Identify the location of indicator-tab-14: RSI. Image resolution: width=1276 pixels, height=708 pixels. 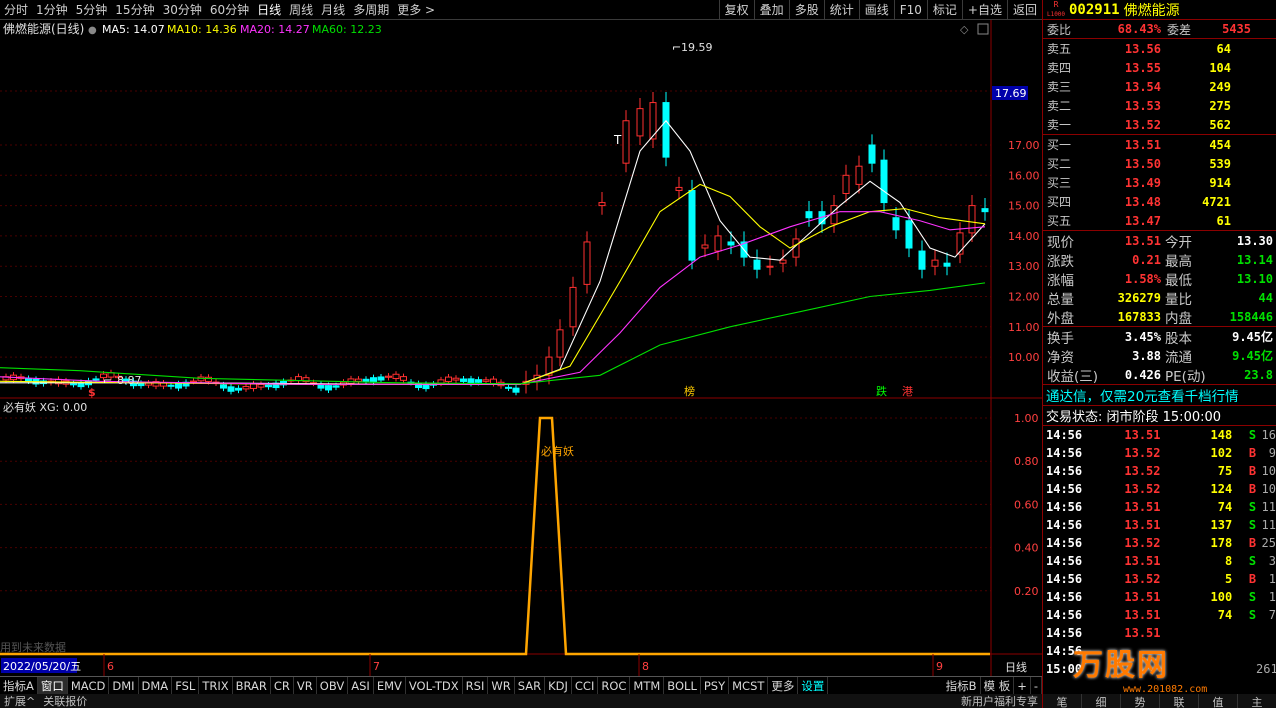
(476, 685).